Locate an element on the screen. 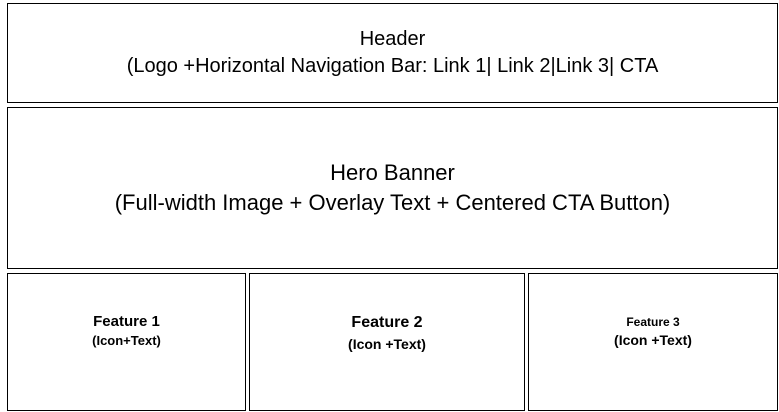  feature-1-box: Feature 1 (Icon+Text) is located at coordinates (126, 342).